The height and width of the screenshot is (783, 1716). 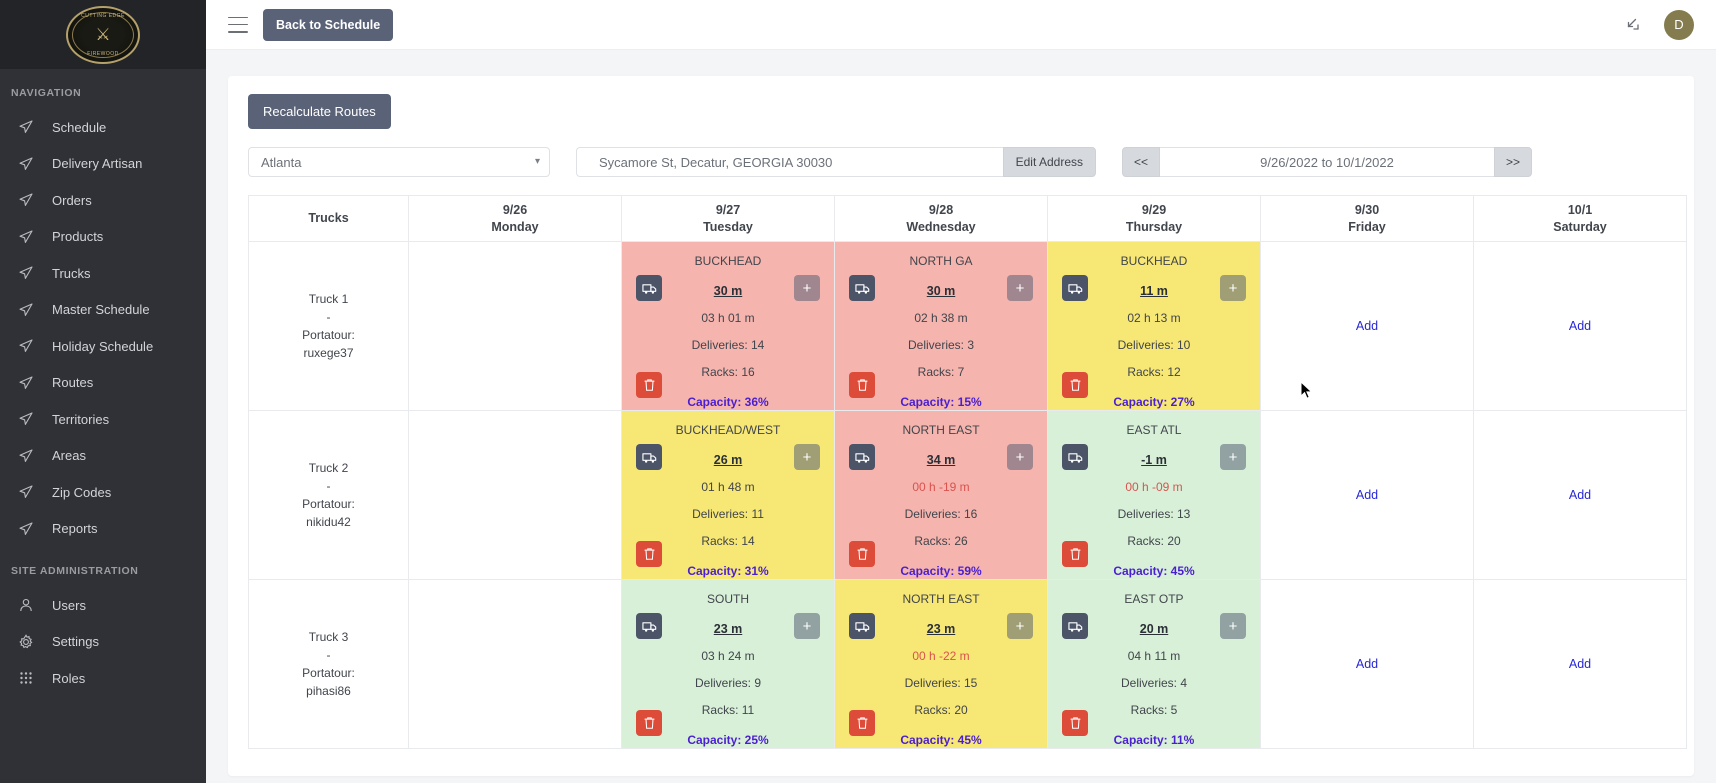 What do you see at coordinates (1154, 318) in the screenshot?
I see `route-duration: 02 h 13 m` at bounding box center [1154, 318].